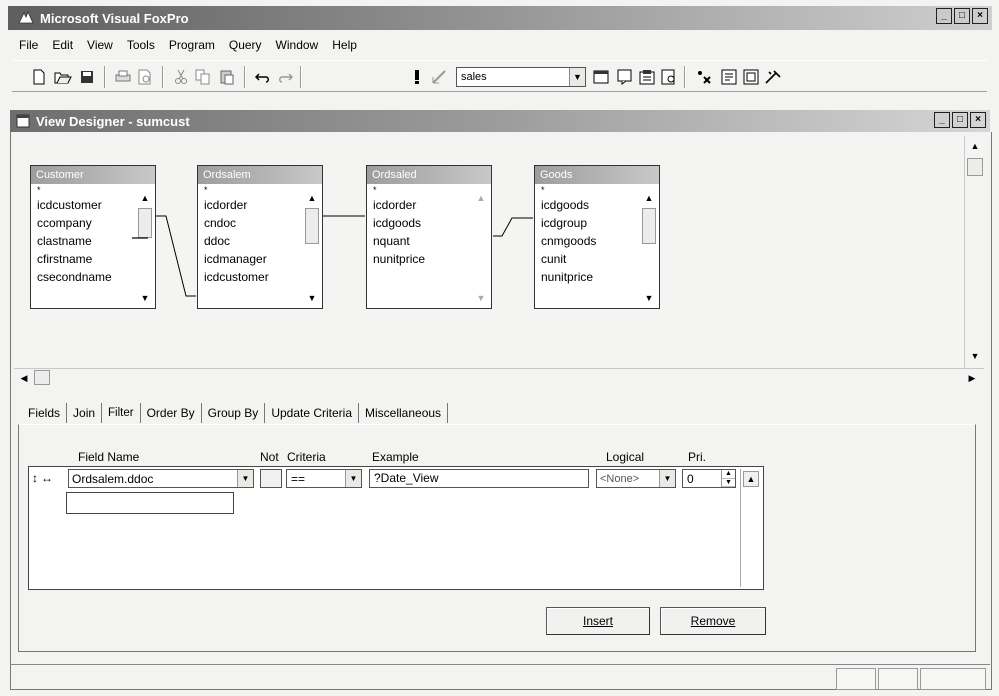  What do you see at coordinates (84, 277) in the screenshot?
I see `field-item: csecondname` at bounding box center [84, 277].